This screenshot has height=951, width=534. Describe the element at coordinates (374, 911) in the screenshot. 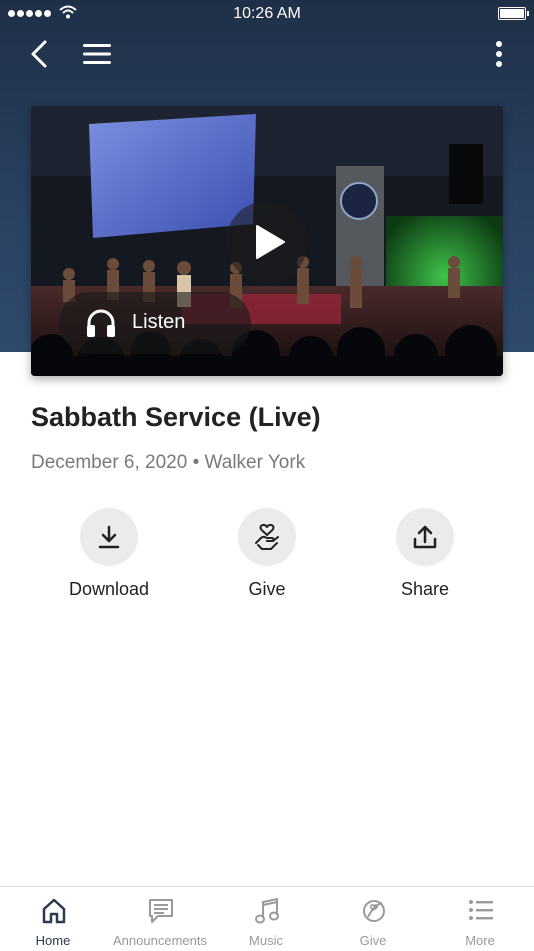

I see `give-icon` at that location.